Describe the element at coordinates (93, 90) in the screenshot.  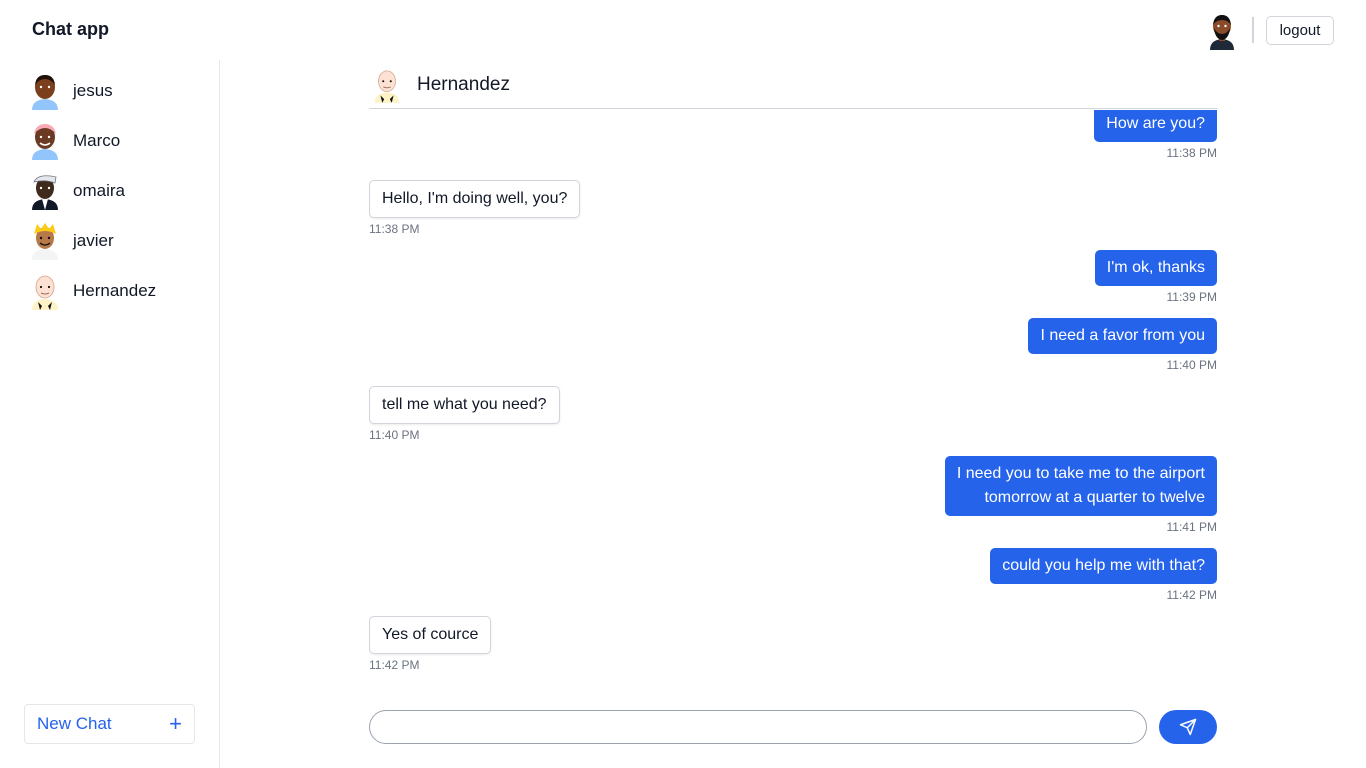
I see `contact-name: jesus` at that location.